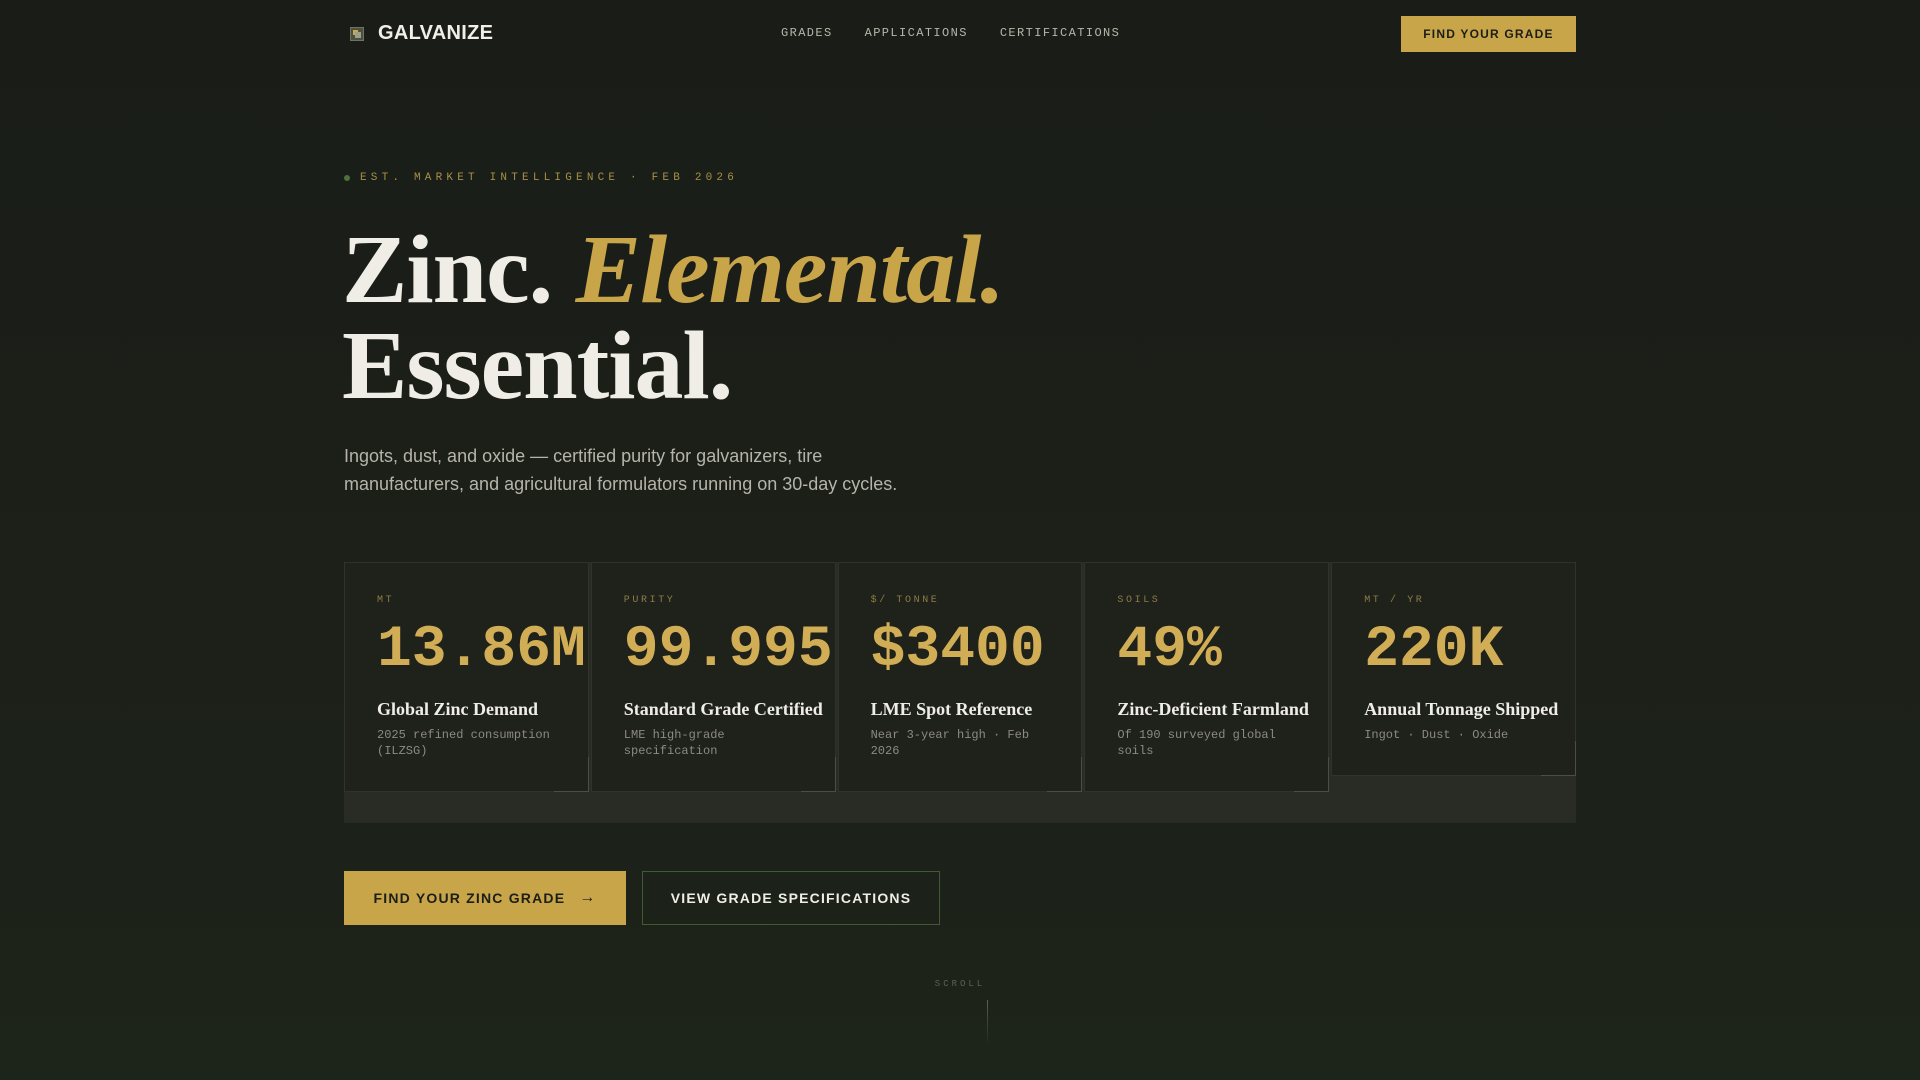 The height and width of the screenshot is (1080, 1920). Describe the element at coordinates (436, 33) in the screenshot. I see `brand-name: GALVANIZE` at that location.